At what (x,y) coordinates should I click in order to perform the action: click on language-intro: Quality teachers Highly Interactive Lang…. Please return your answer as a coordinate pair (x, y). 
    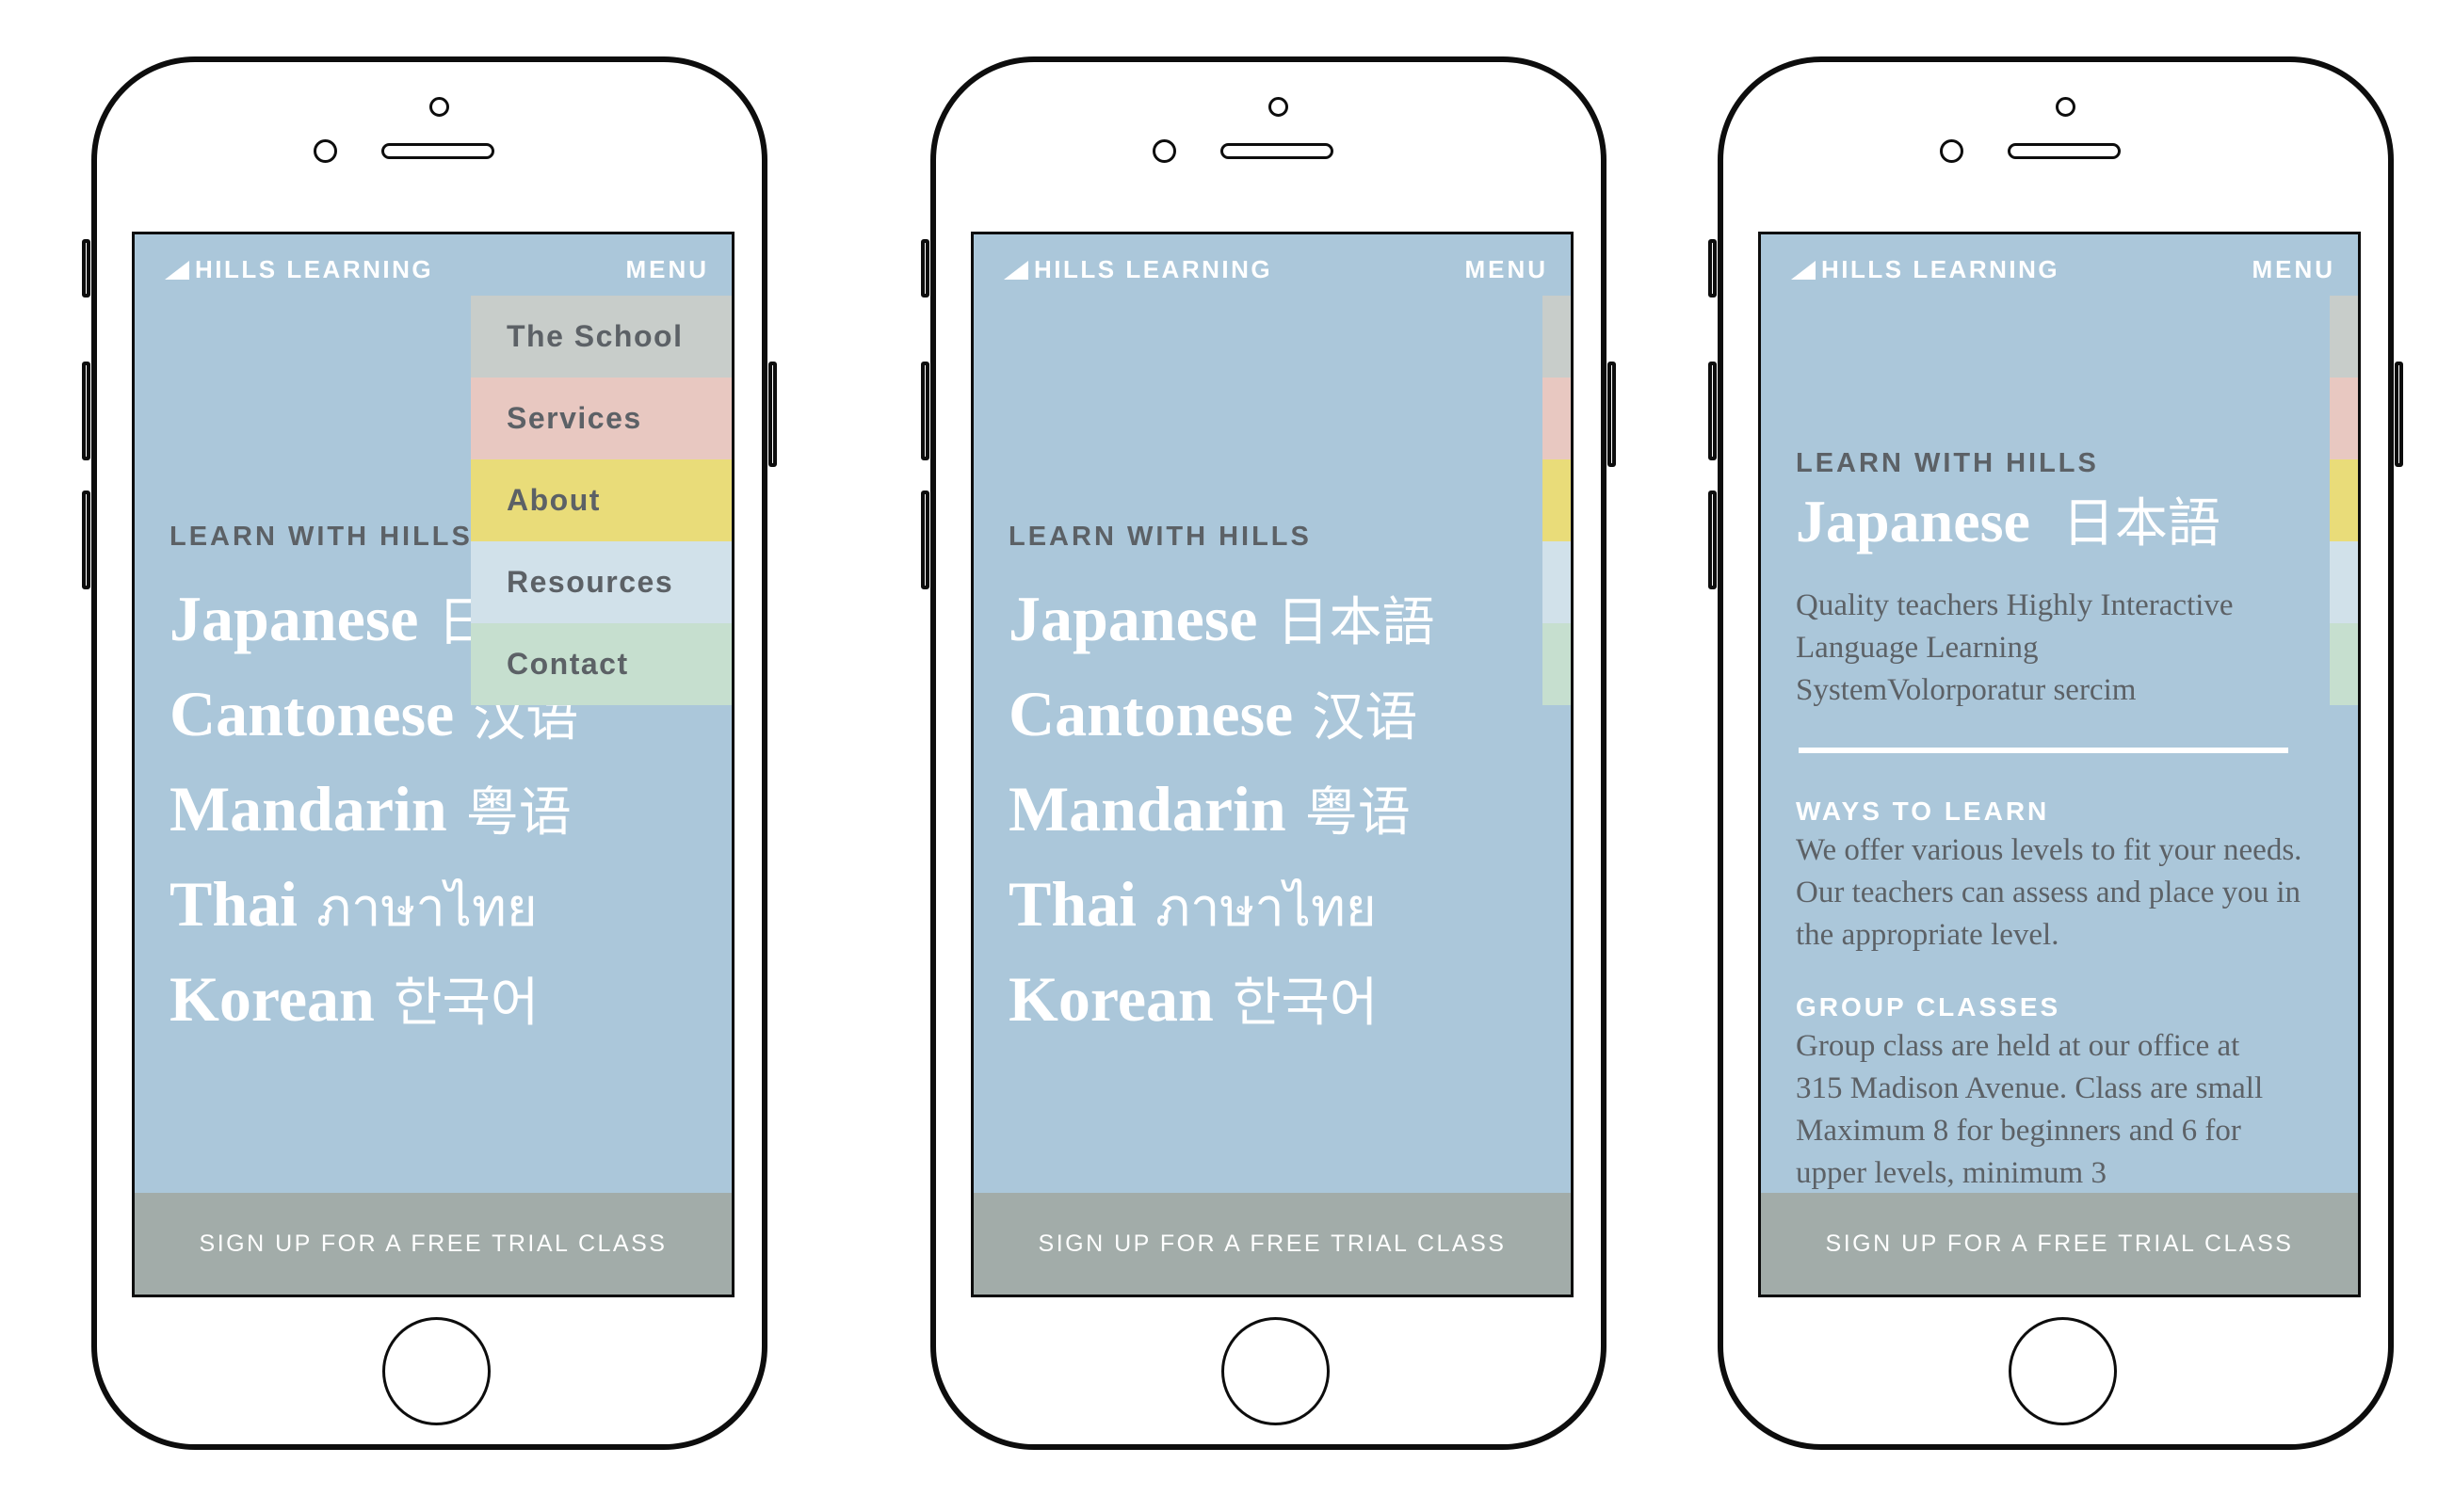
    Looking at the image, I should click on (2015, 647).